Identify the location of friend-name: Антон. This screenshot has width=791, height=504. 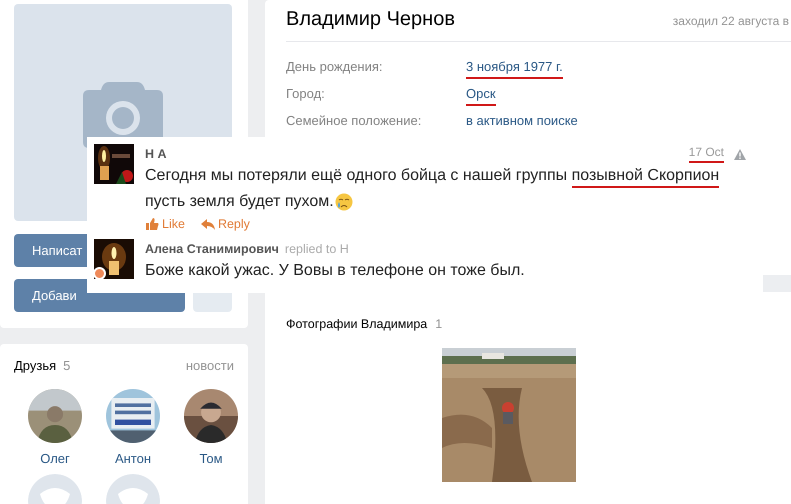
(133, 458).